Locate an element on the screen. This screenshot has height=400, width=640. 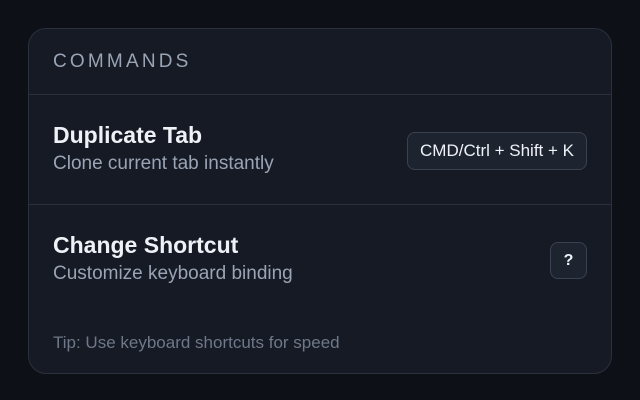
help-button: ? is located at coordinates (568, 260).